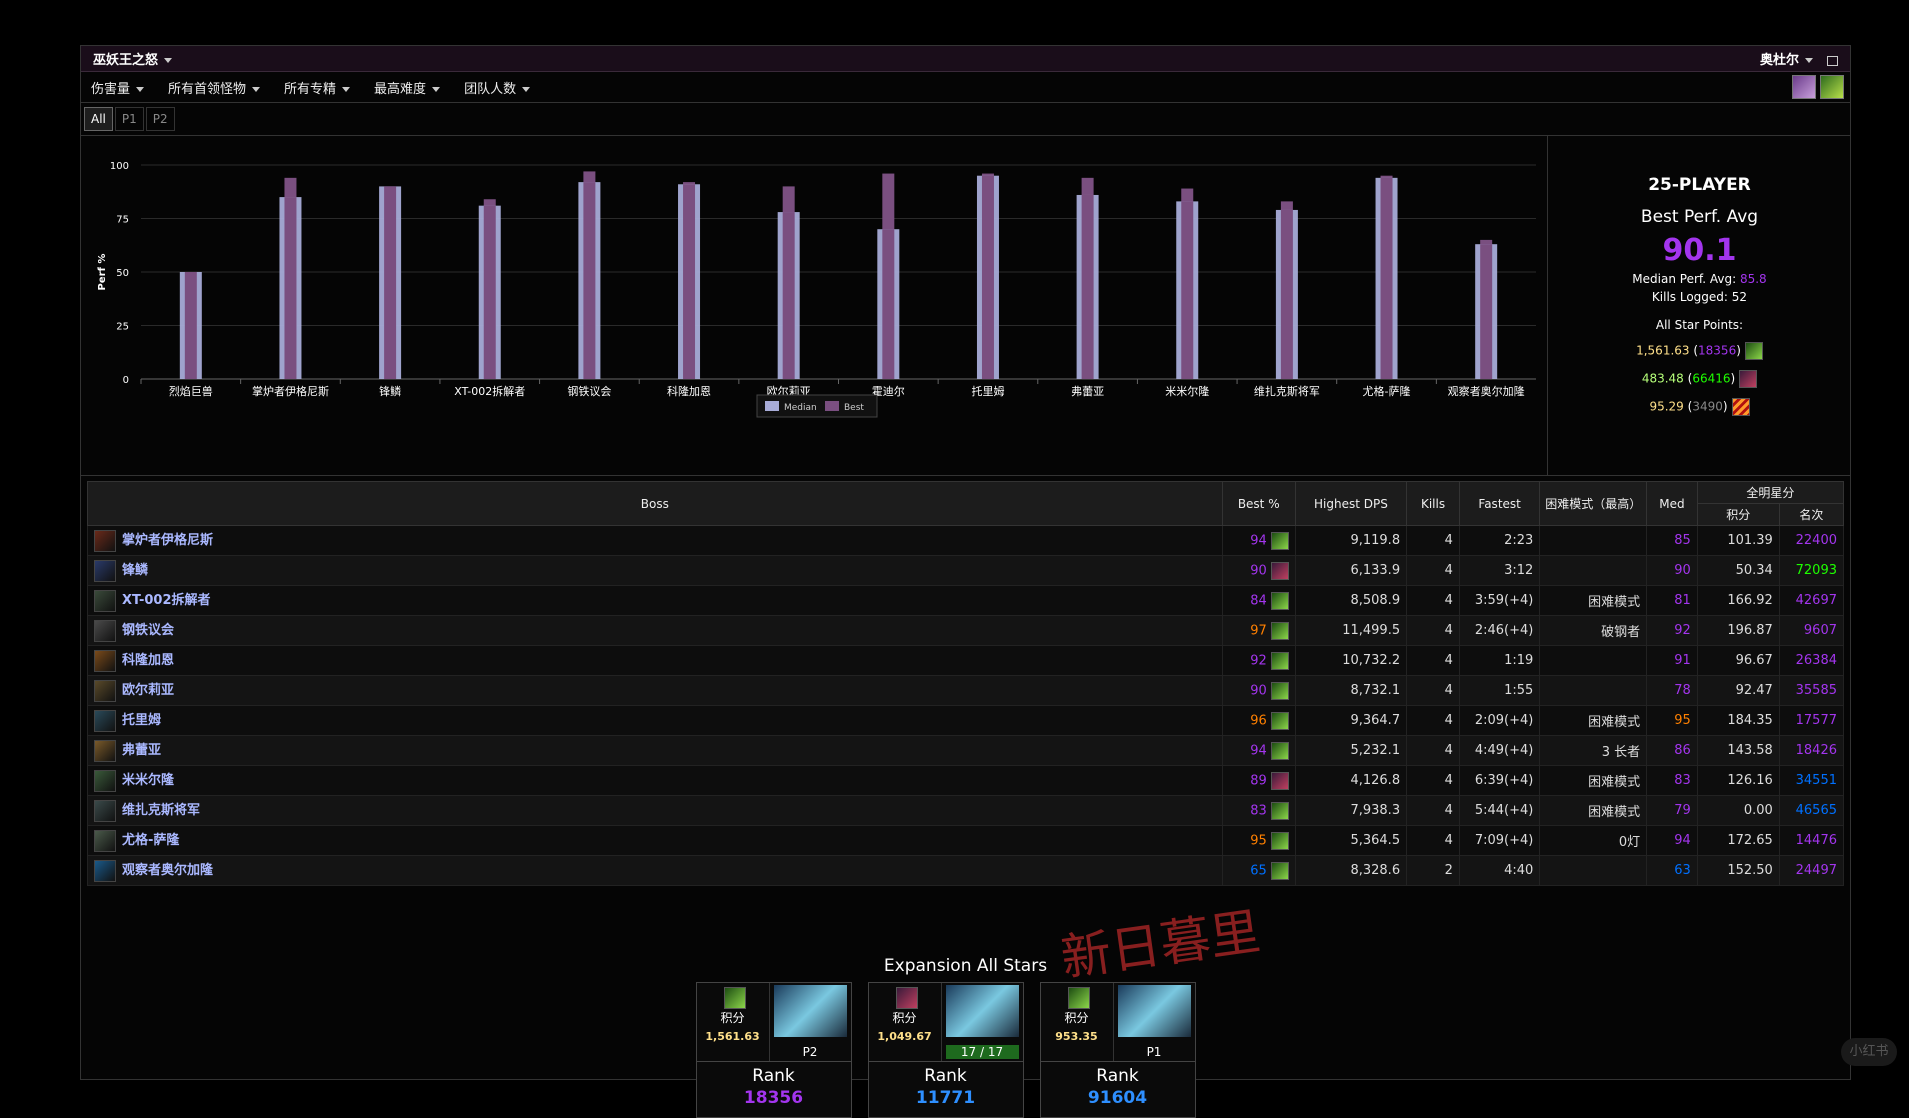  What do you see at coordinates (148, 690) in the screenshot?
I see `boss-name-link: 欧尔莉亚` at bounding box center [148, 690].